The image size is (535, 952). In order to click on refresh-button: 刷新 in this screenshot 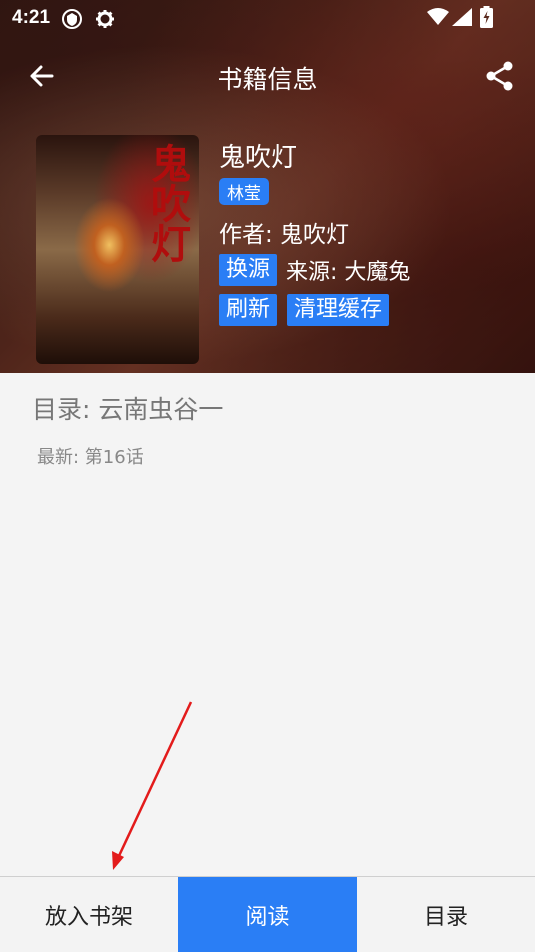, I will do `click(248, 310)`.